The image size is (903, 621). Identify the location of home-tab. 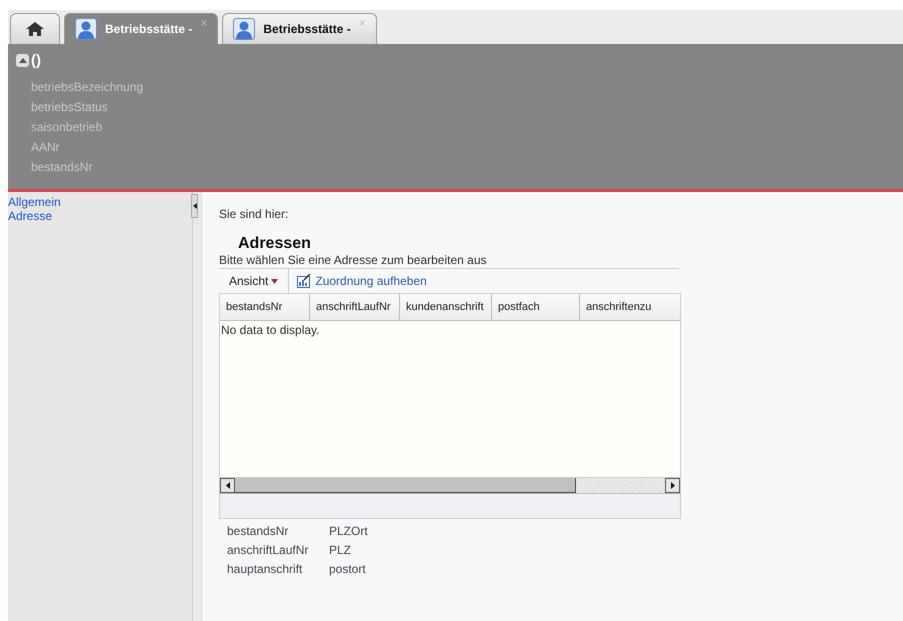
(35, 28).